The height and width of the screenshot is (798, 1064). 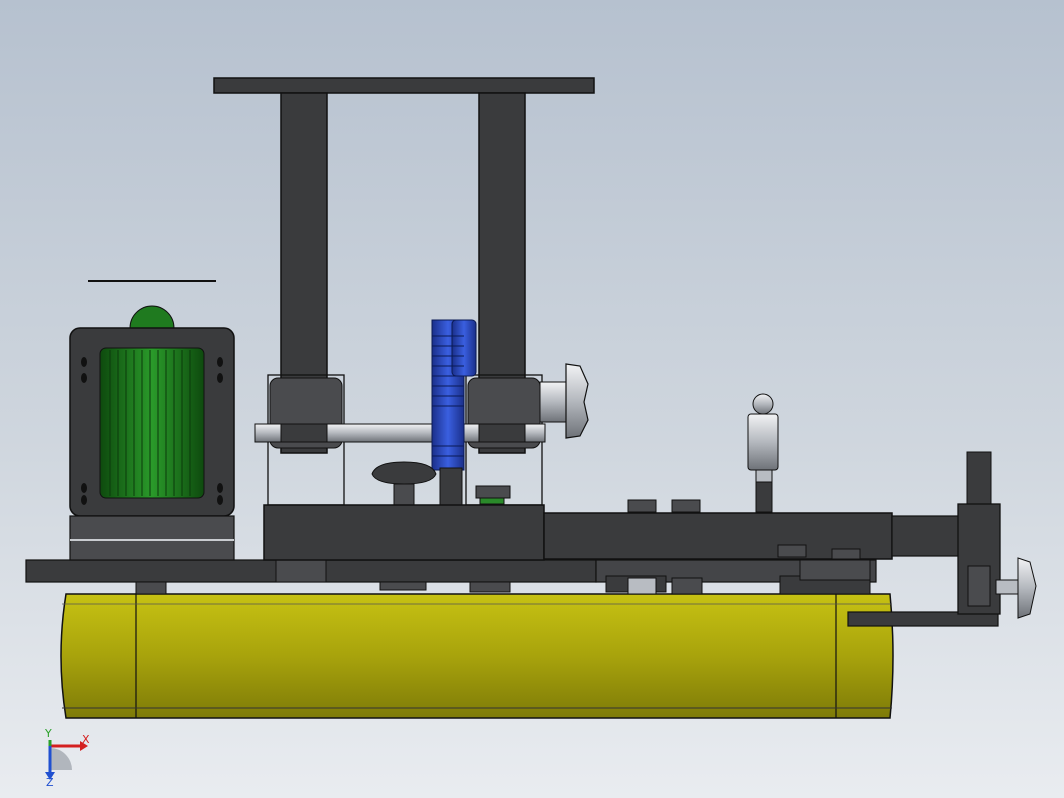 I want to click on ball-joint-post, so click(x=763, y=453).